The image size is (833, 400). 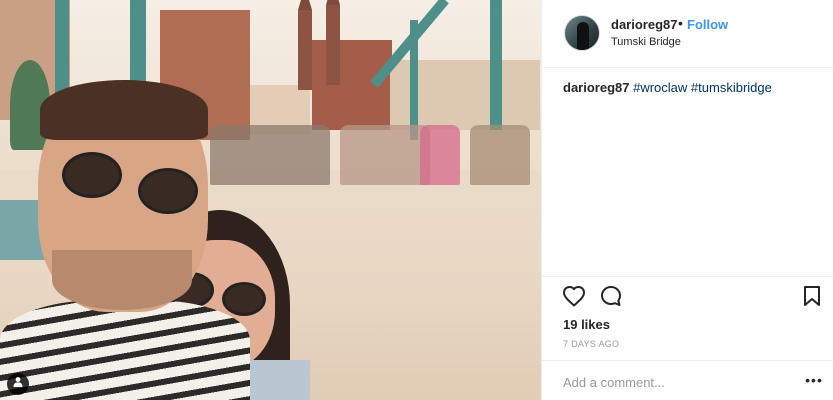 What do you see at coordinates (122, 280) in the screenshot?
I see `photo-man-beard` at bounding box center [122, 280].